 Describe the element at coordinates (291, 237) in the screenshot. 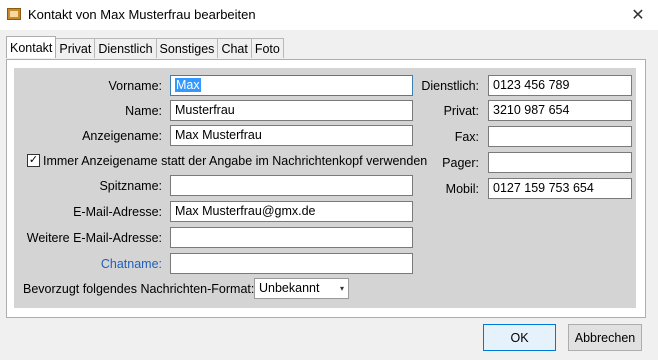

I see `weitere-email-field` at that location.